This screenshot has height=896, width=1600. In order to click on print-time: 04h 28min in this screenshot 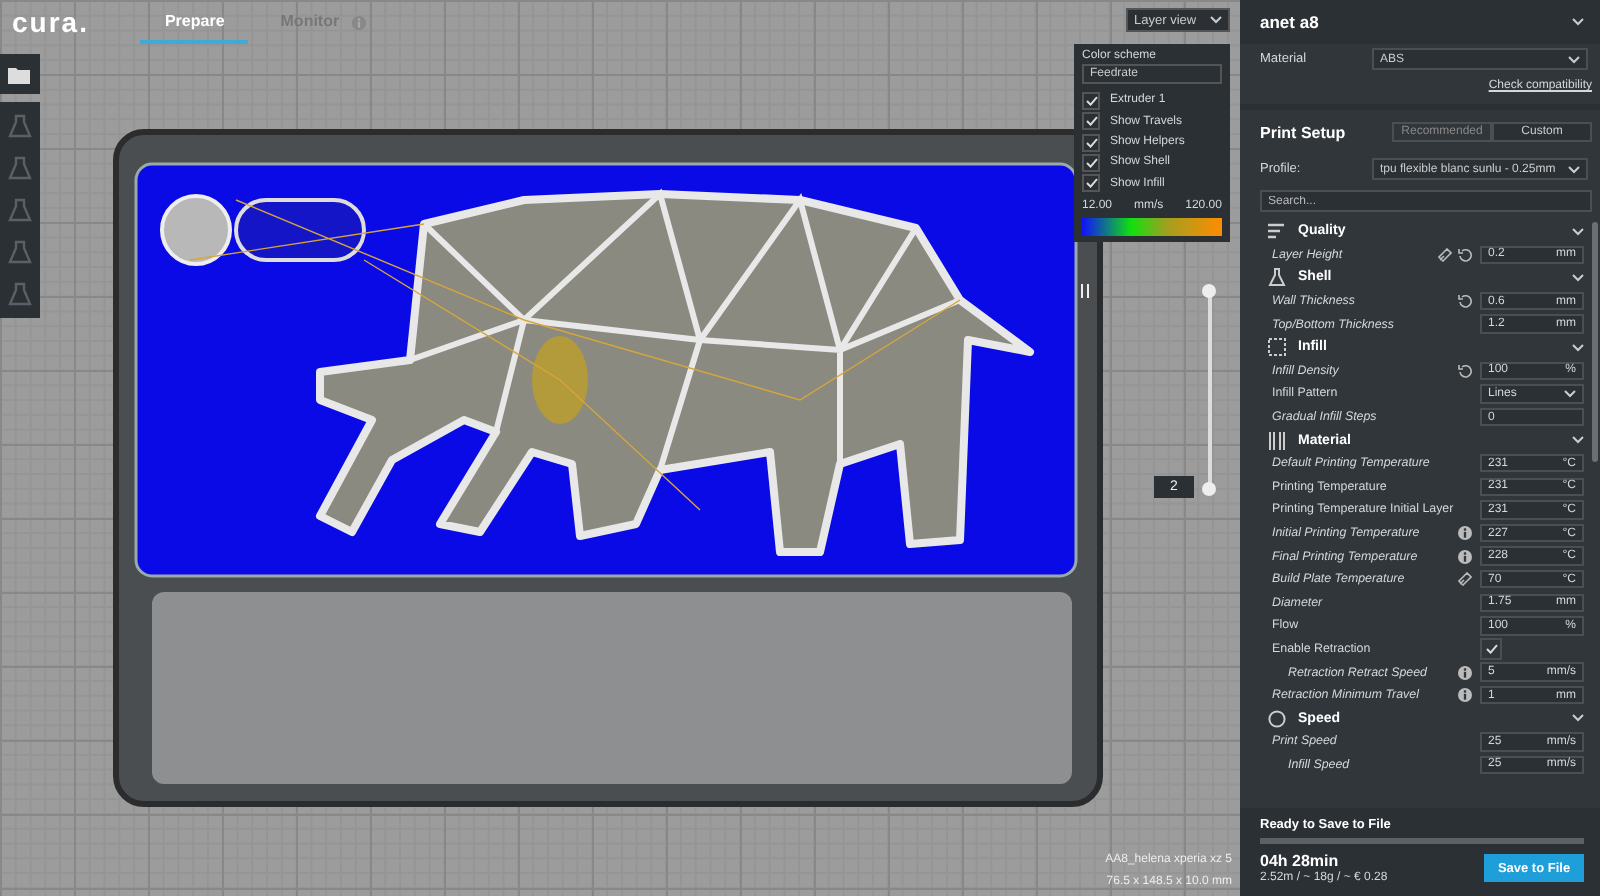, I will do `click(1300, 861)`.